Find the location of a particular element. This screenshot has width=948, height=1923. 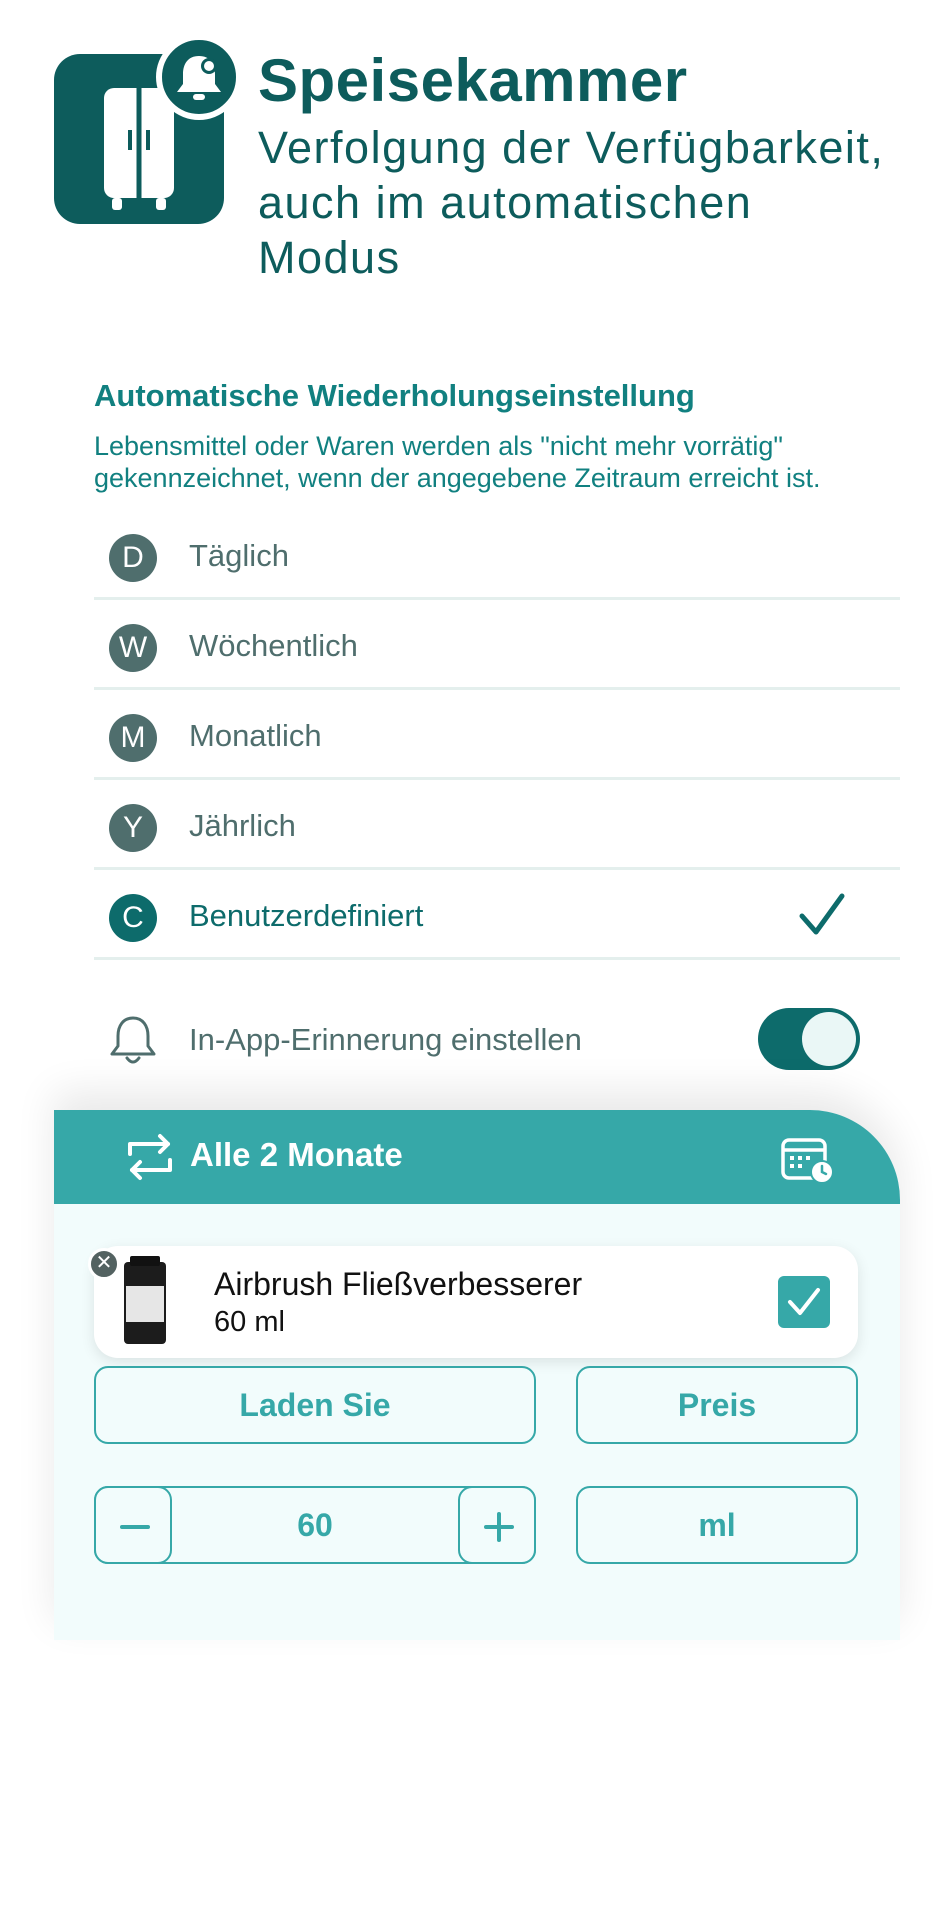

reminder-toggle is located at coordinates (809, 1039).